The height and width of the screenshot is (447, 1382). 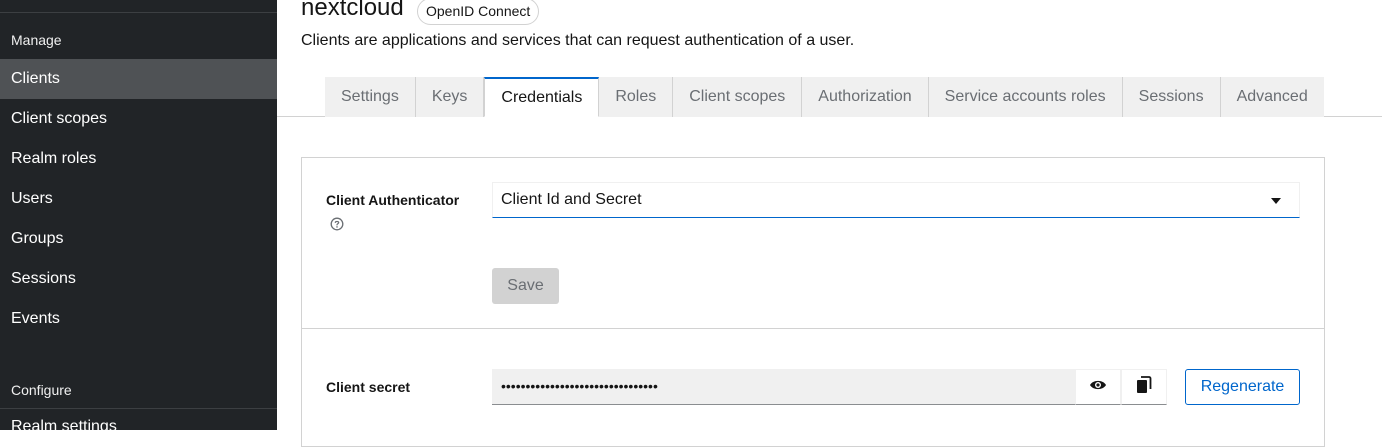 I want to click on sidebar-item-realm-roles: Realm roles, so click(x=138, y=159).